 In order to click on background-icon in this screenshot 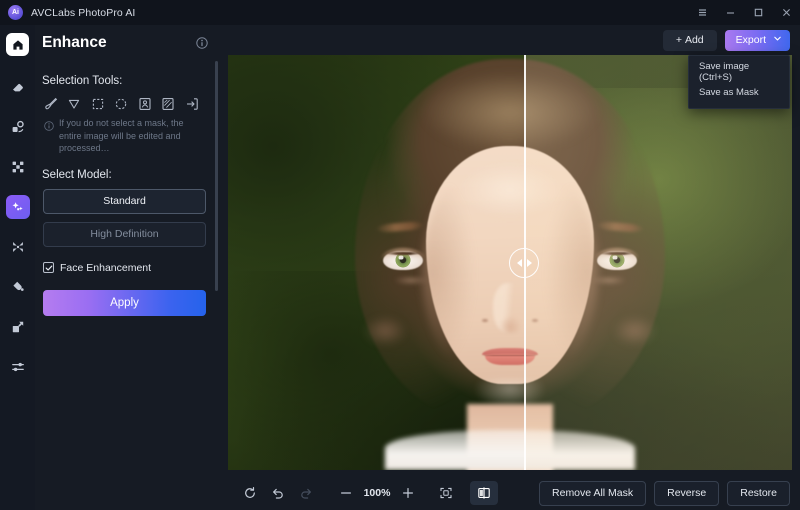, I will do `click(17, 167)`.